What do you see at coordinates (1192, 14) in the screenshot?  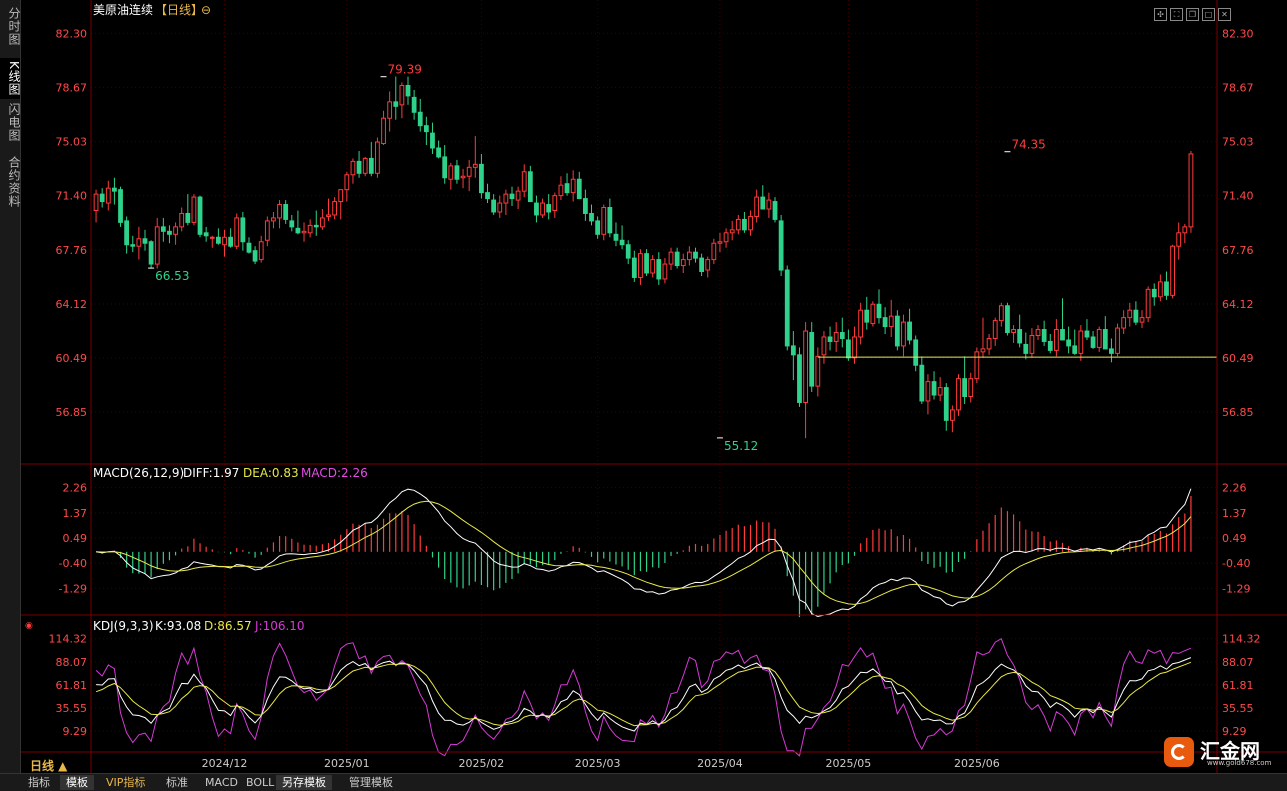 I see `restore-icon: ❐` at bounding box center [1192, 14].